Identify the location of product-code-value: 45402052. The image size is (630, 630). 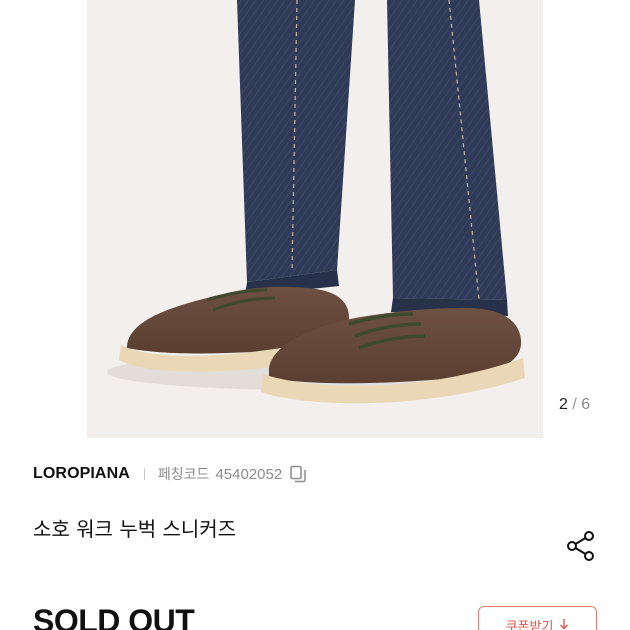
(249, 474).